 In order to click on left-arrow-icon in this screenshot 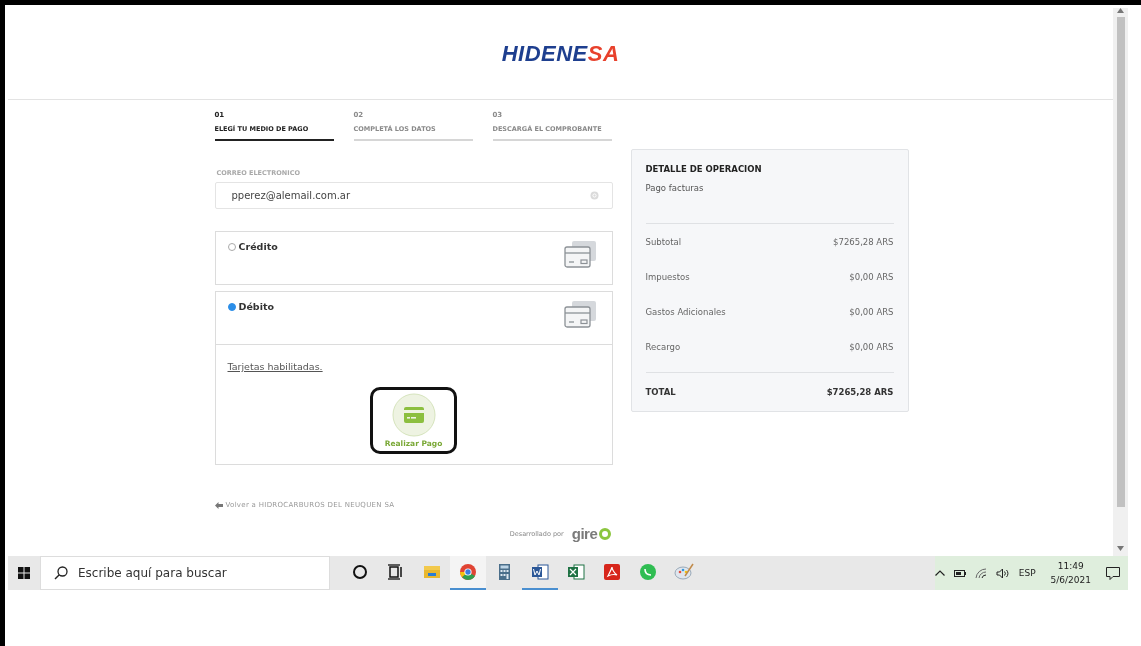, I will do `click(218, 505)`.